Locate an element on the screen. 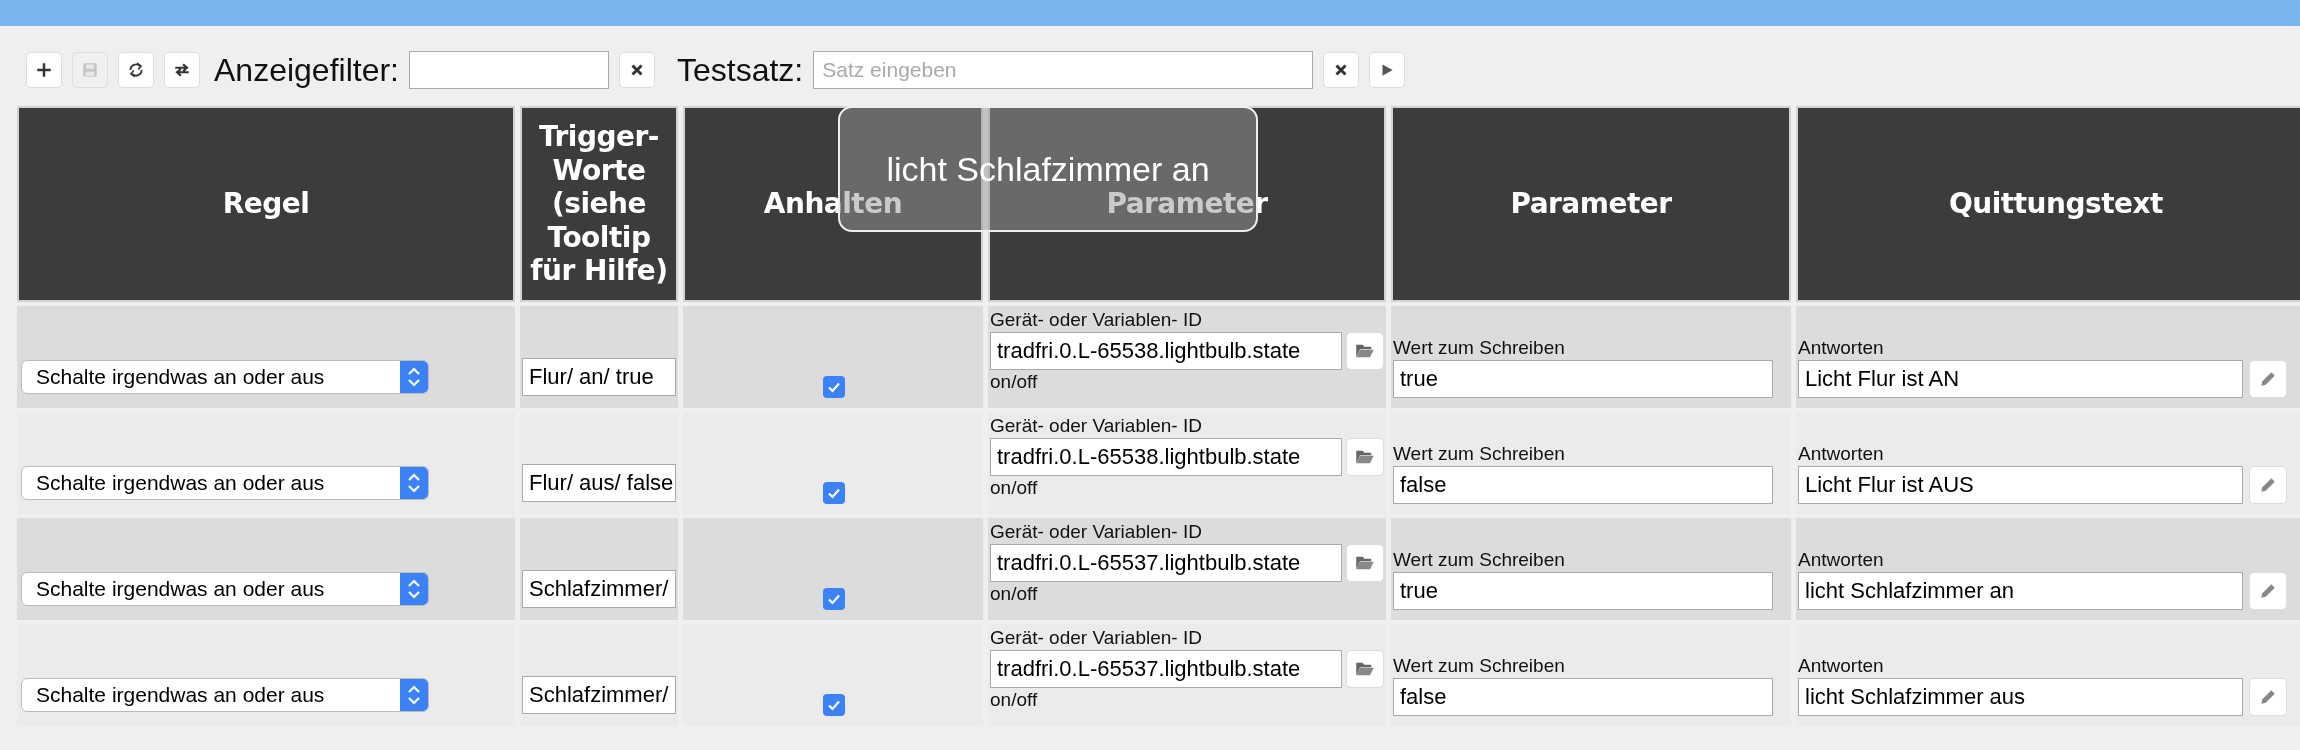 The width and height of the screenshot is (2300, 750). filter-label: Anzeigefilter: is located at coordinates (306, 70).